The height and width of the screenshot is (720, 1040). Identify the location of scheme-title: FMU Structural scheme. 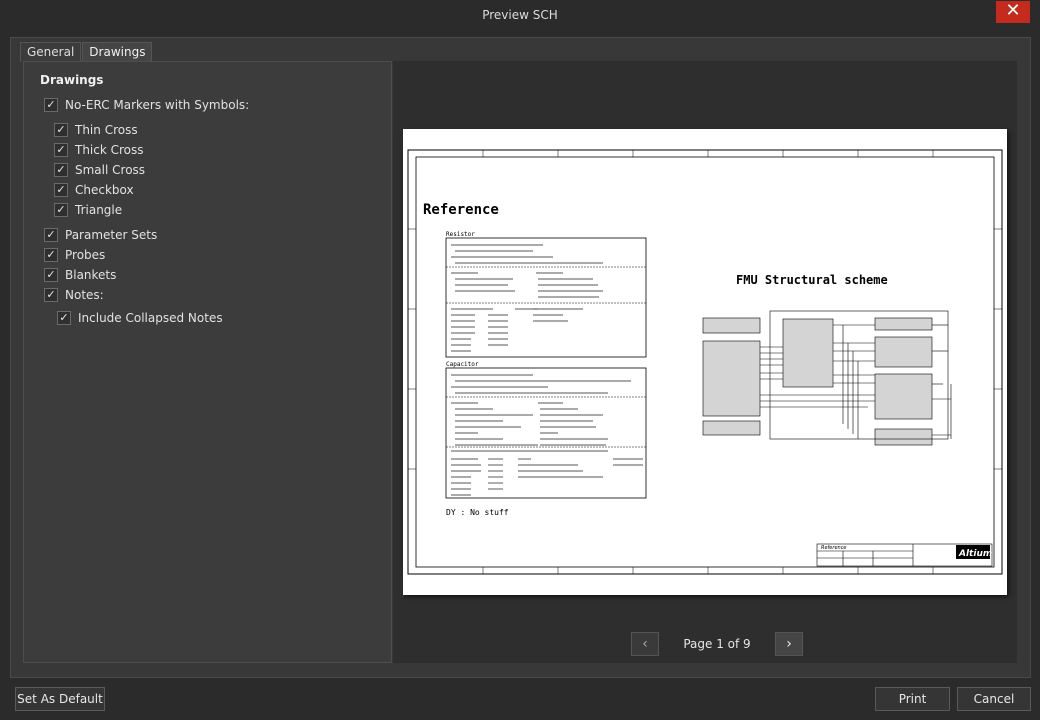
(812, 280).